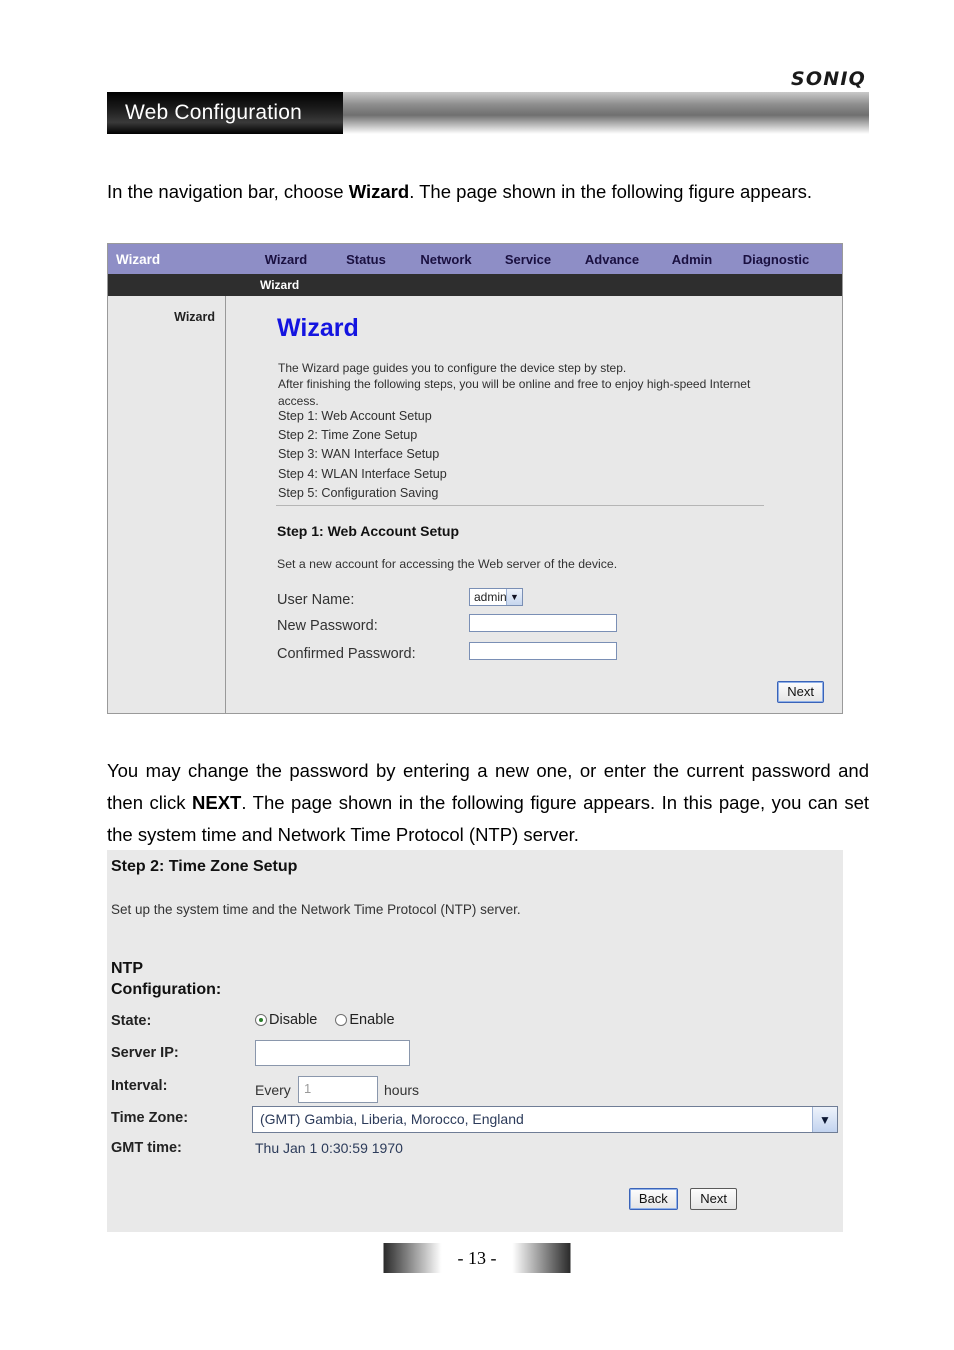 This screenshot has height=1350, width=954. Describe the element at coordinates (279, 285) in the screenshot. I see `subnav-item-wizard: Wizard` at that location.